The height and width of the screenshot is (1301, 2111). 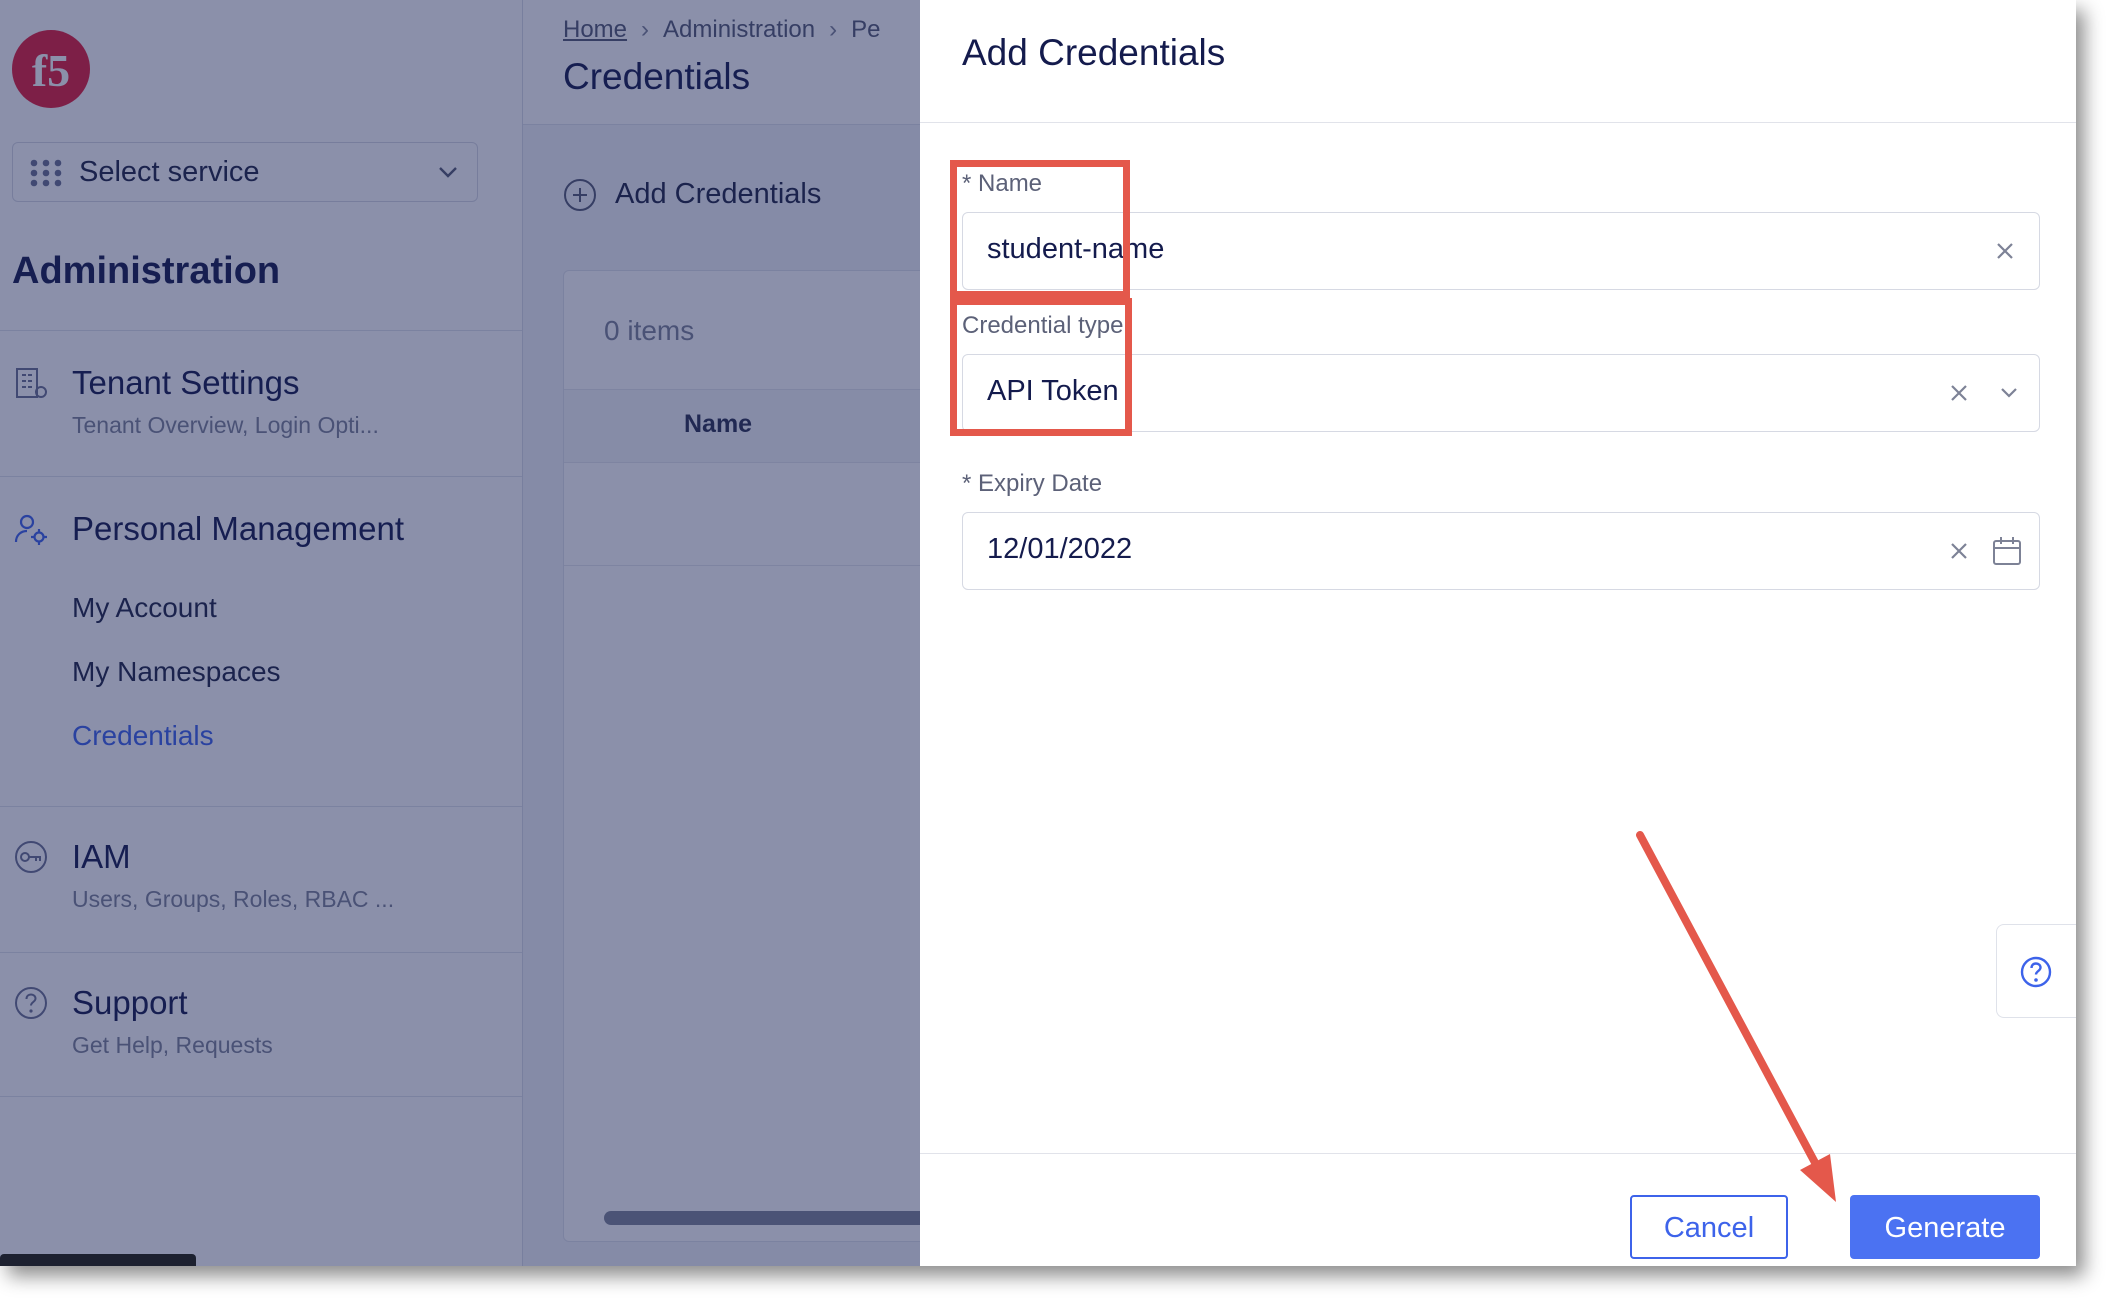 What do you see at coordinates (1709, 1227) in the screenshot?
I see `cancel-button: Cancel` at bounding box center [1709, 1227].